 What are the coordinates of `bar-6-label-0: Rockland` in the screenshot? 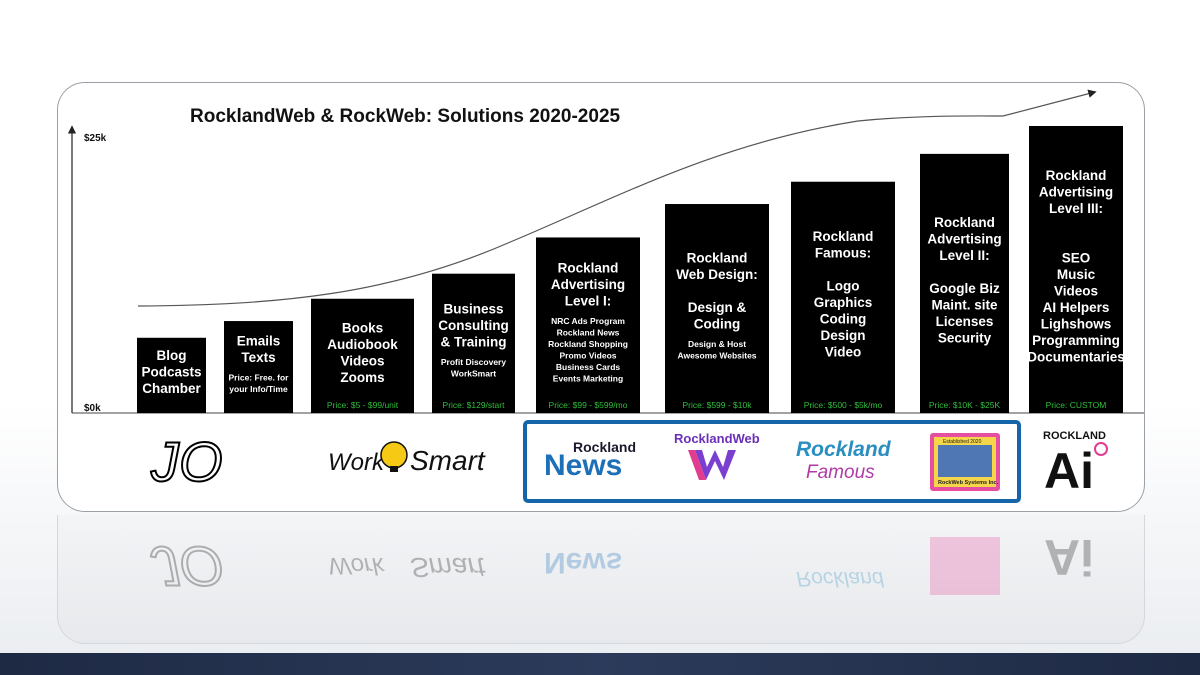 It's located at (843, 236).